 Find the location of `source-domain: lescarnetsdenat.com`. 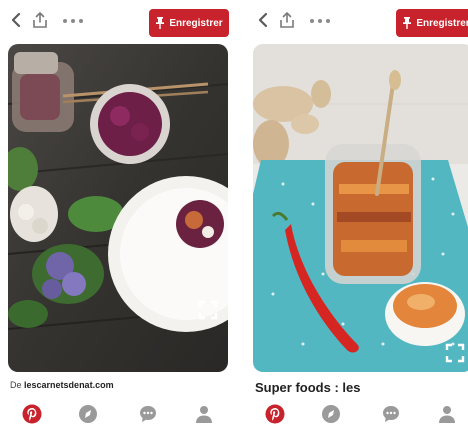

source-domain: lescarnetsdenat.com is located at coordinates (69, 385).